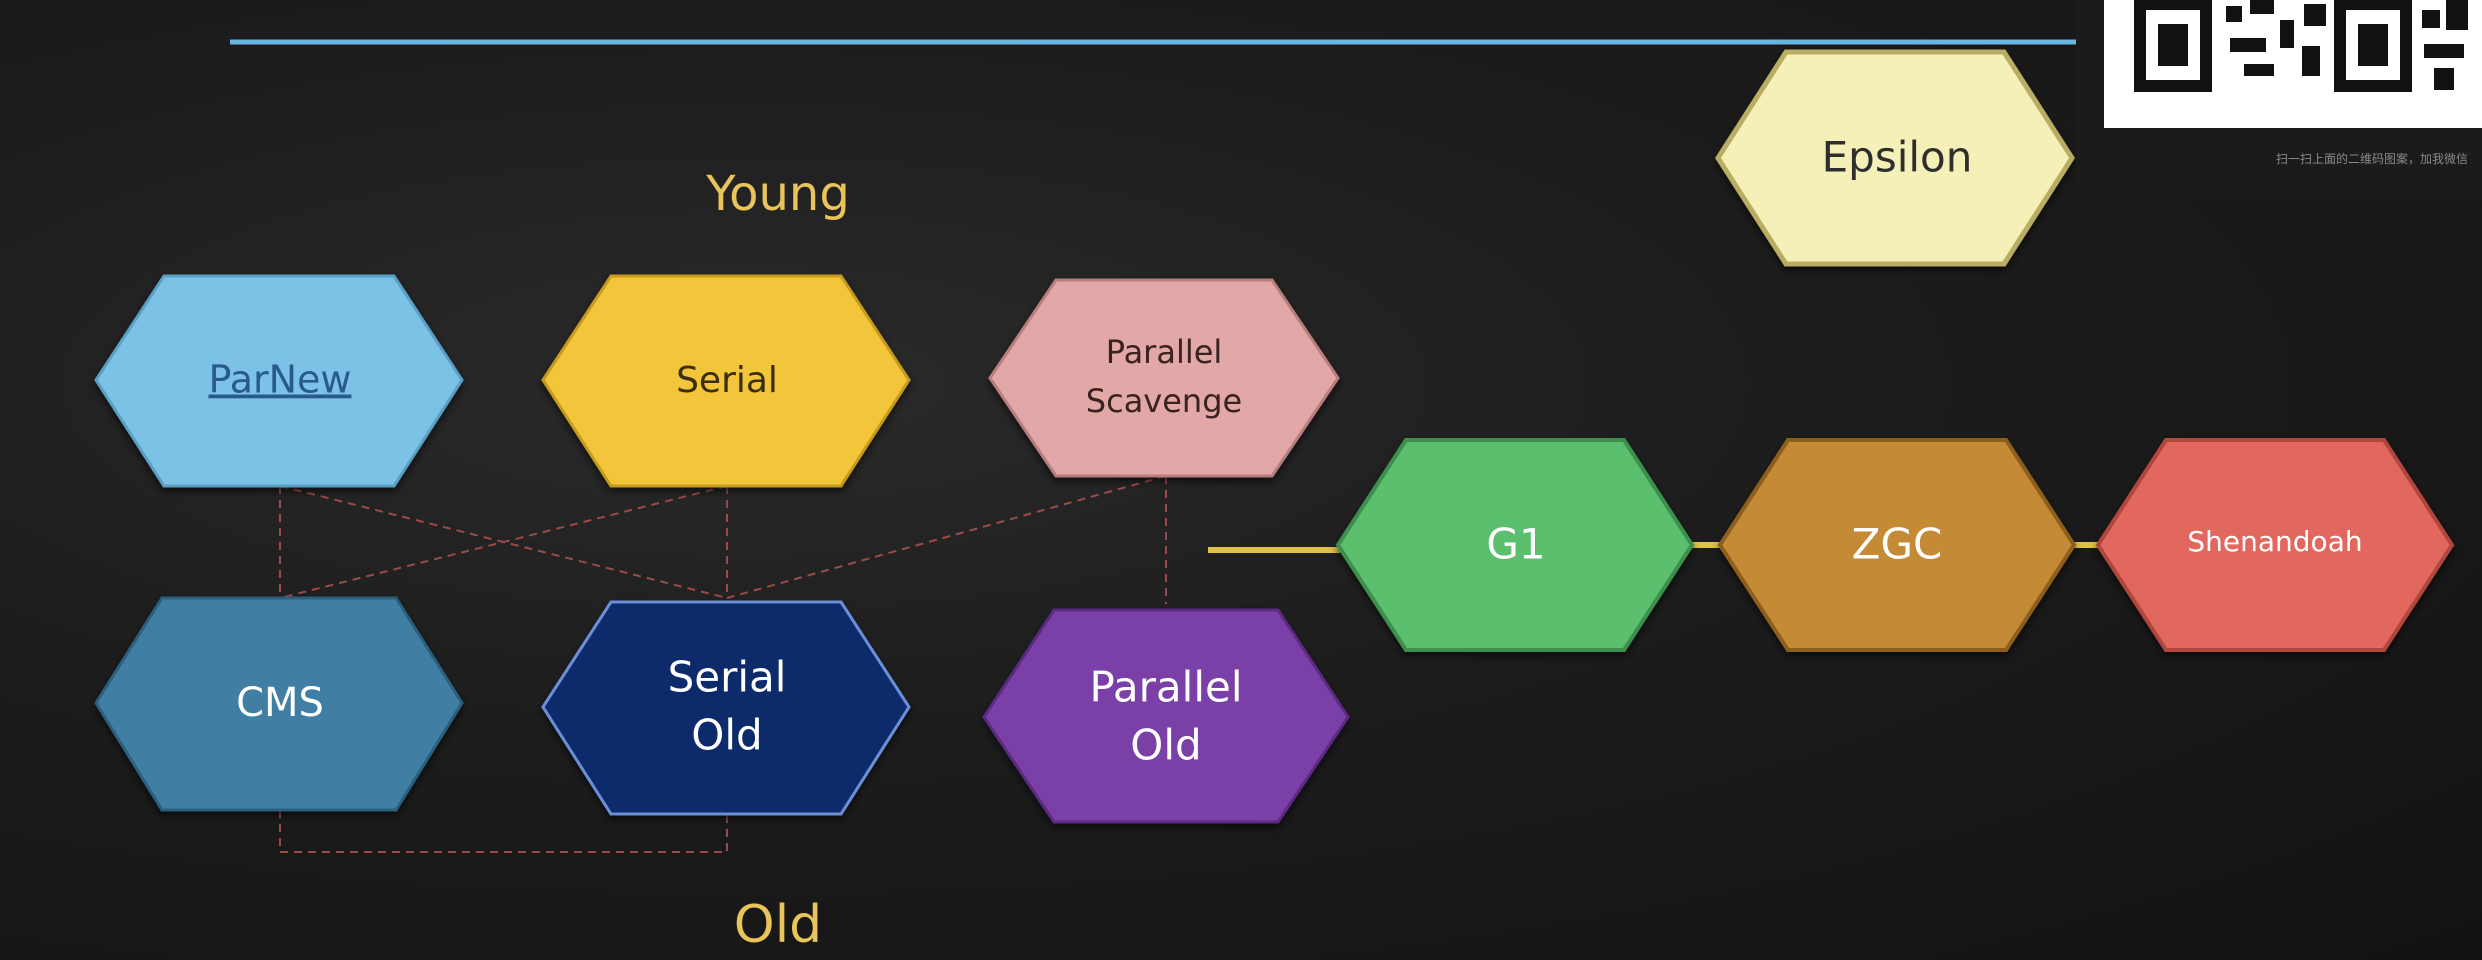  What do you see at coordinates (2371, 159) in the screenshot?
I see `qr-caption: 扫一扫上面的二维码图案，加我微信` at bounding box center [2371, 159].